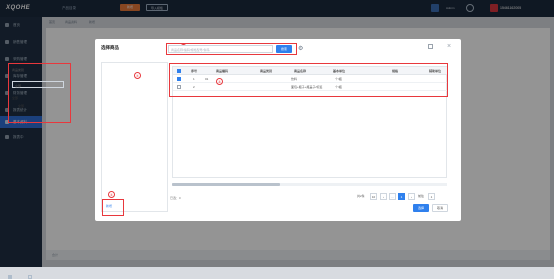 Image resolution: width=554 pixels, height=279 pixels. What do you see at coordinates (137, 75) in the screenshot?
I see `annotation-badge-4: ④` at bounding box center [137, 75].